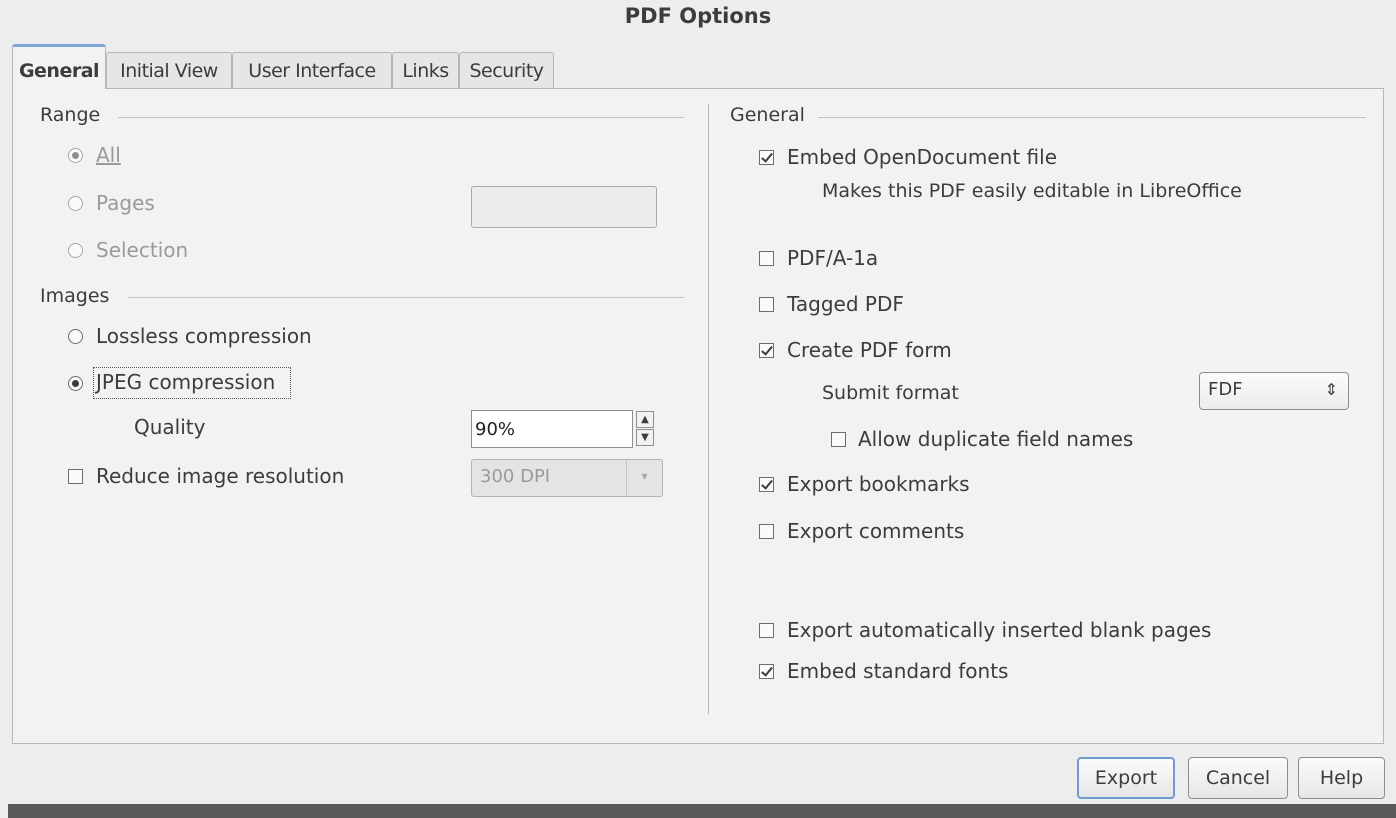 This screenshot has width=1396, height=818. I want to click on general-section-label: General, so click(767, 115).